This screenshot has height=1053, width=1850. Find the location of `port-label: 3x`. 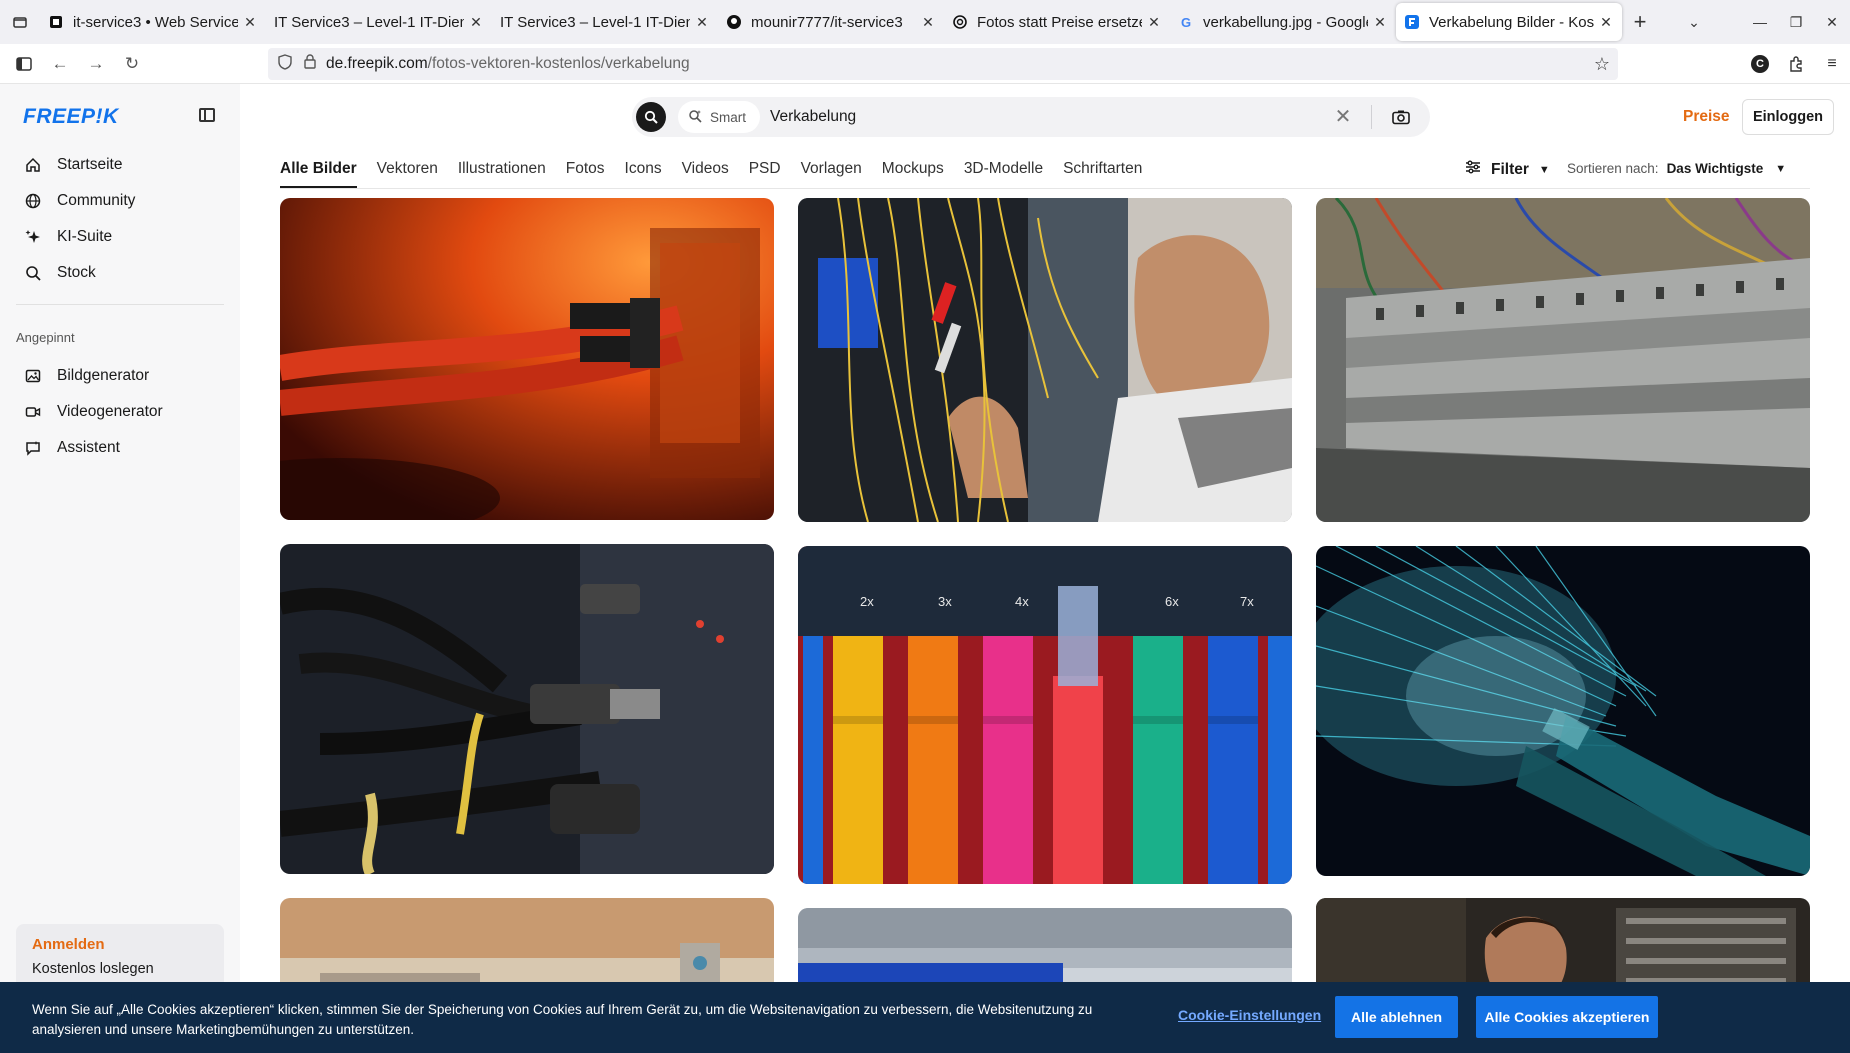

port-label: 3x is located at coordinates (945, 601).